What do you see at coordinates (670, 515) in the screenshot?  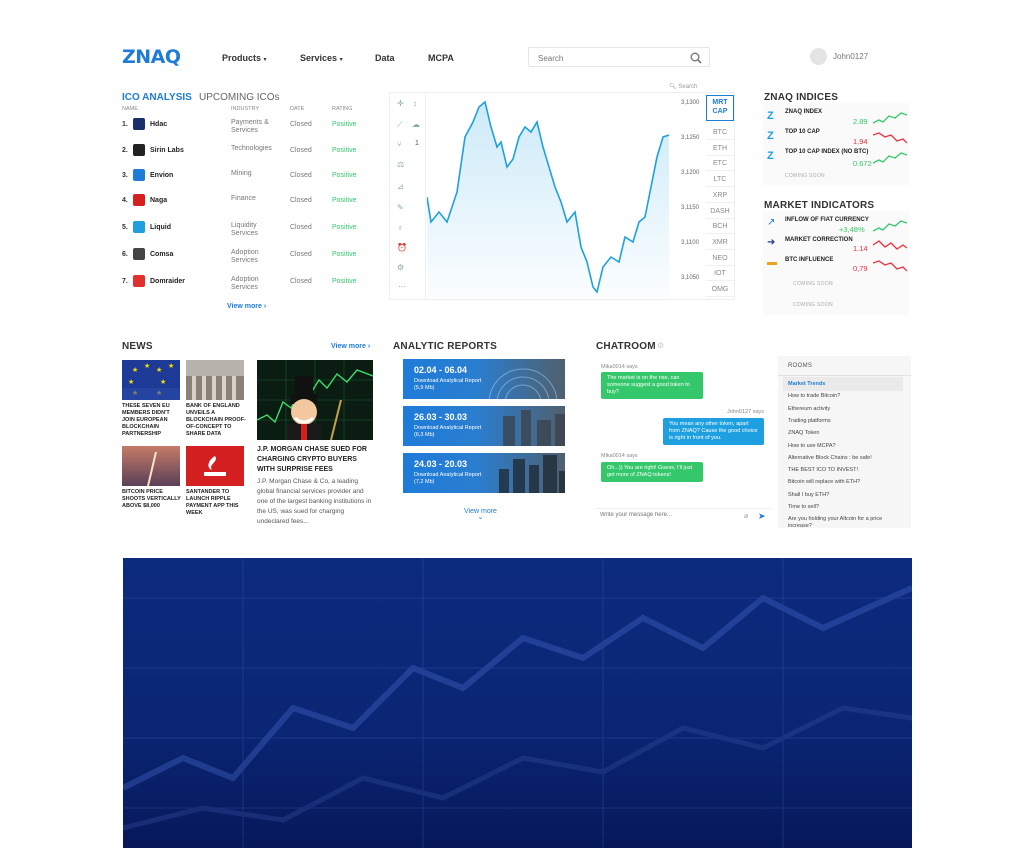 I see `chat-message-input` at bounding box center [670, 515].